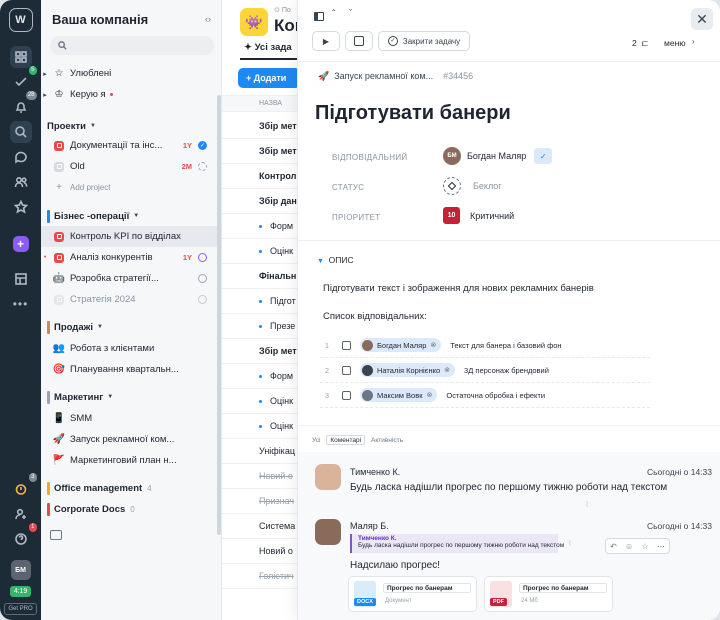 The height and width of the screenshot is (620, 720). Describe the element at coordinates (21, 304) in the screenshot. I see `more-icon: •••` at that location.